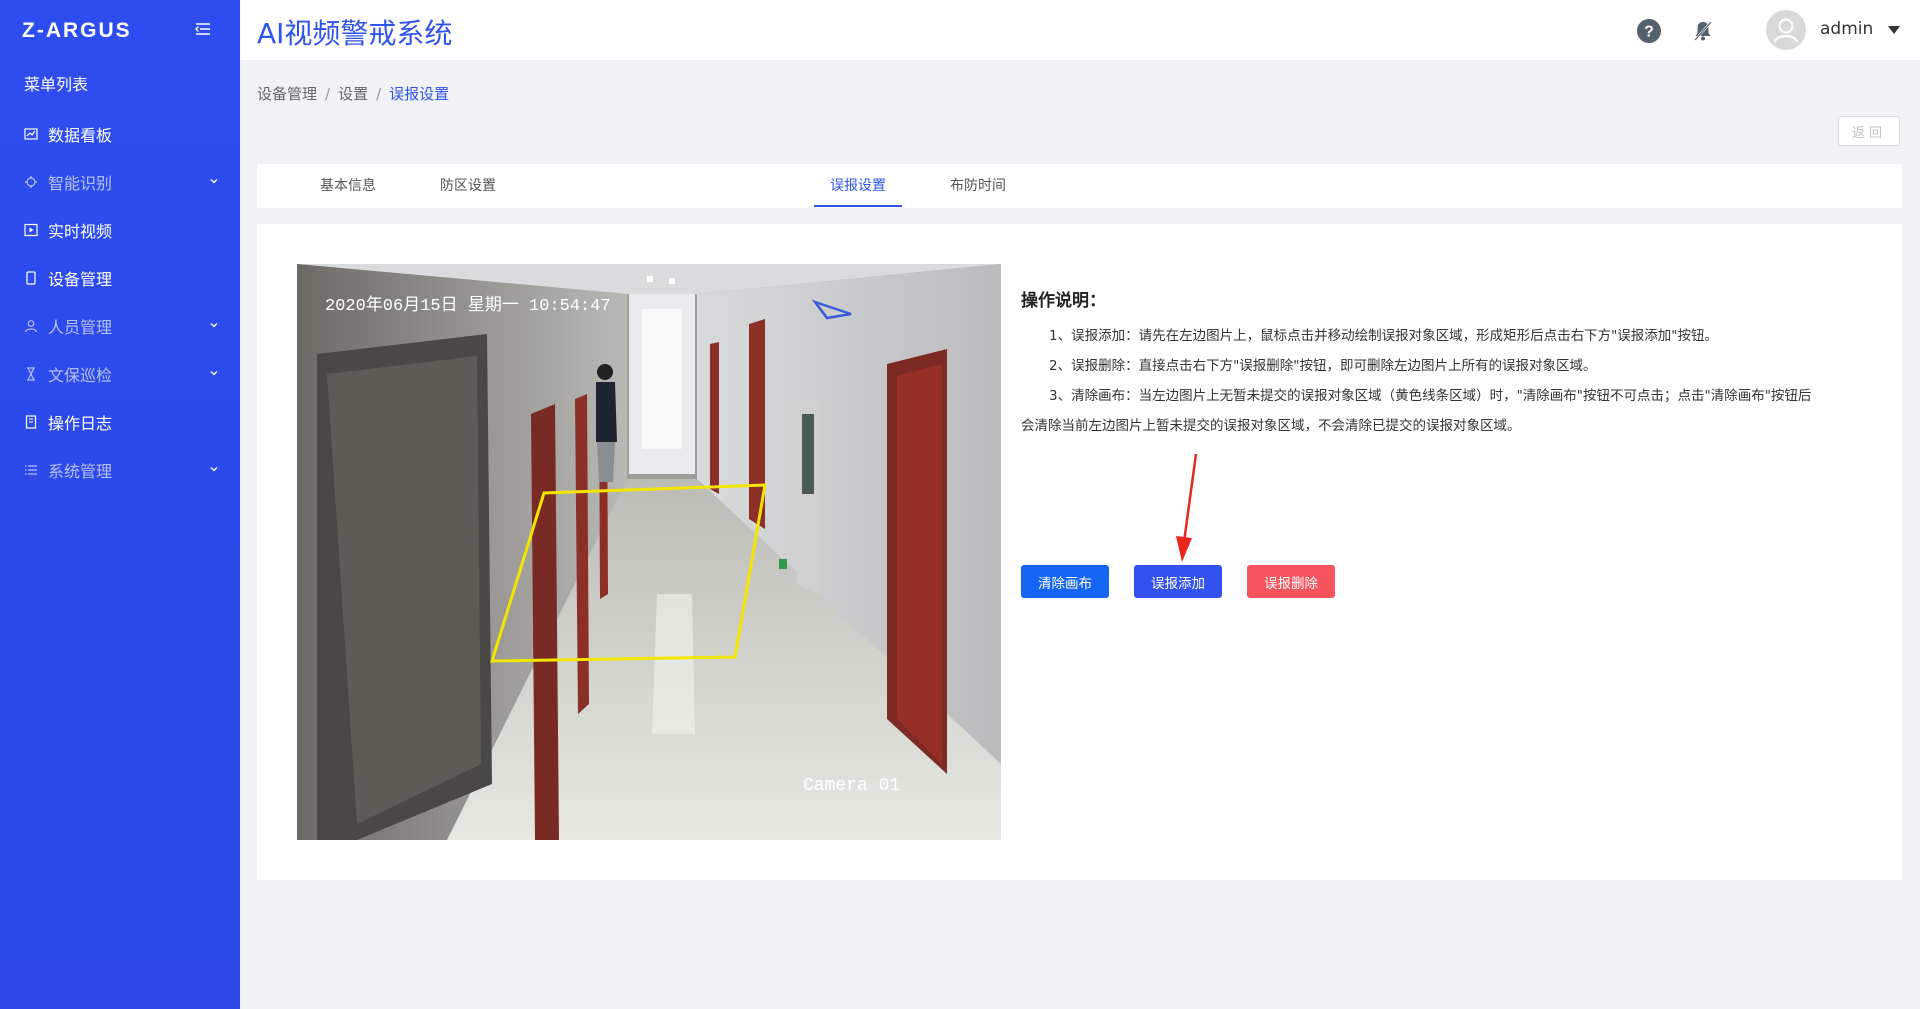 Image resolution: width=1920 pixels, height=1009 pixels. Describe the element at coordinates (1869, 131) in the screenshot. I see `back-button: 返回` at that location.